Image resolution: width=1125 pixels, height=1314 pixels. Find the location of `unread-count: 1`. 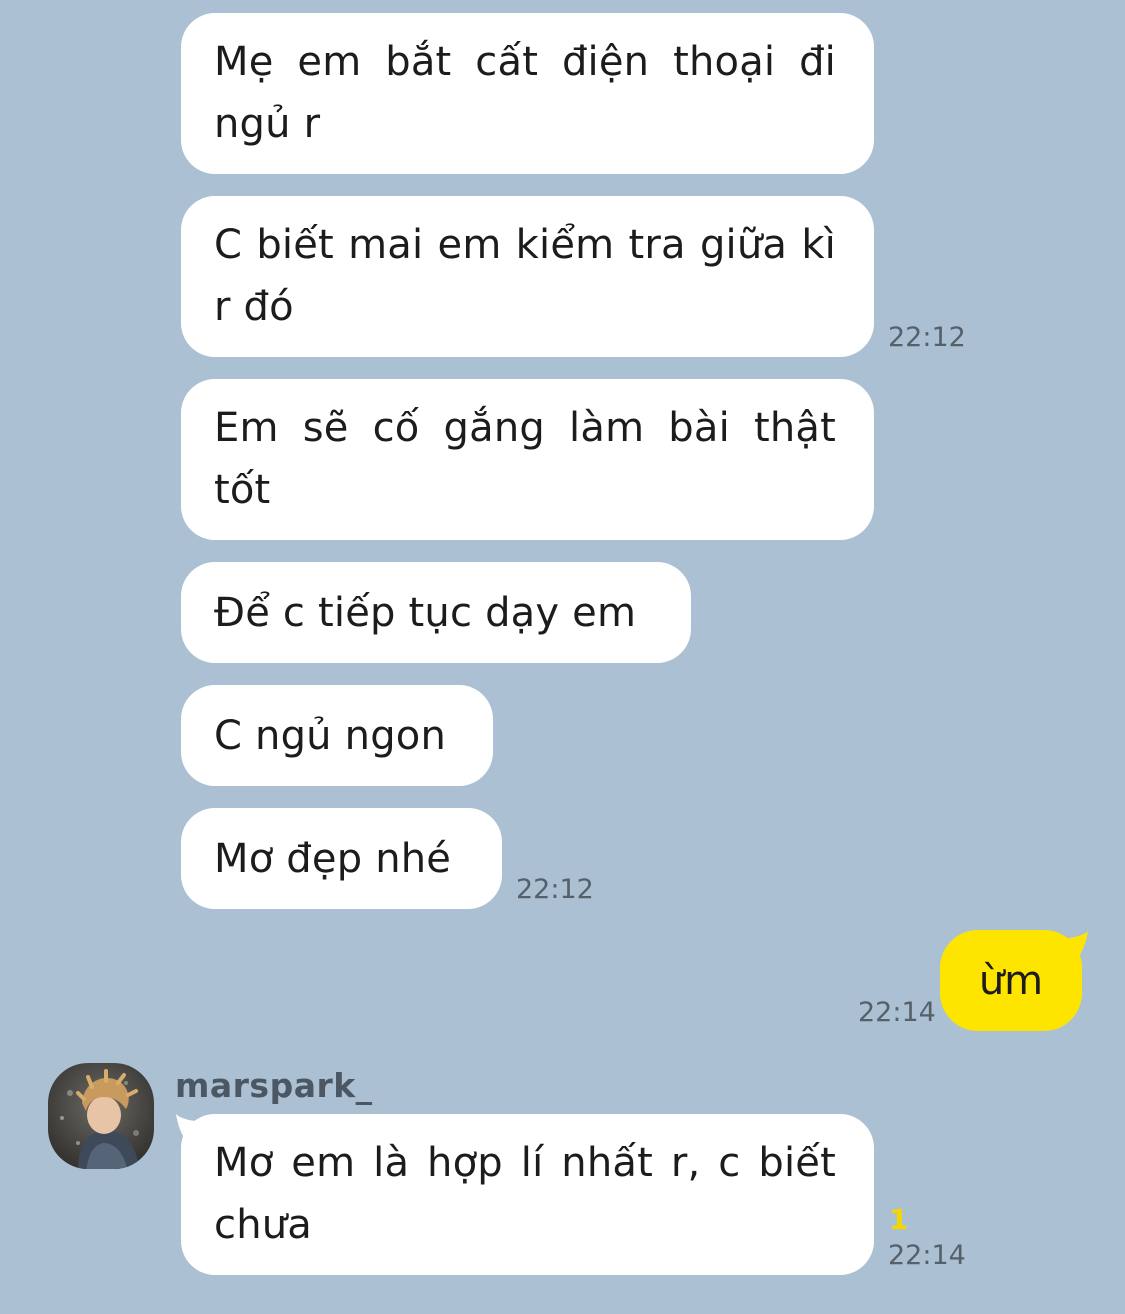

unread-count: 1 is located at coordinates (899, 1219).